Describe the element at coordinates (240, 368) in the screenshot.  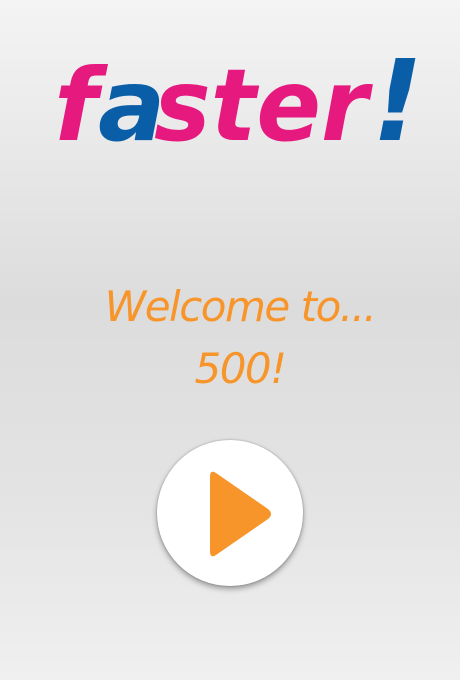
I see `score-target: 500!` at that location.